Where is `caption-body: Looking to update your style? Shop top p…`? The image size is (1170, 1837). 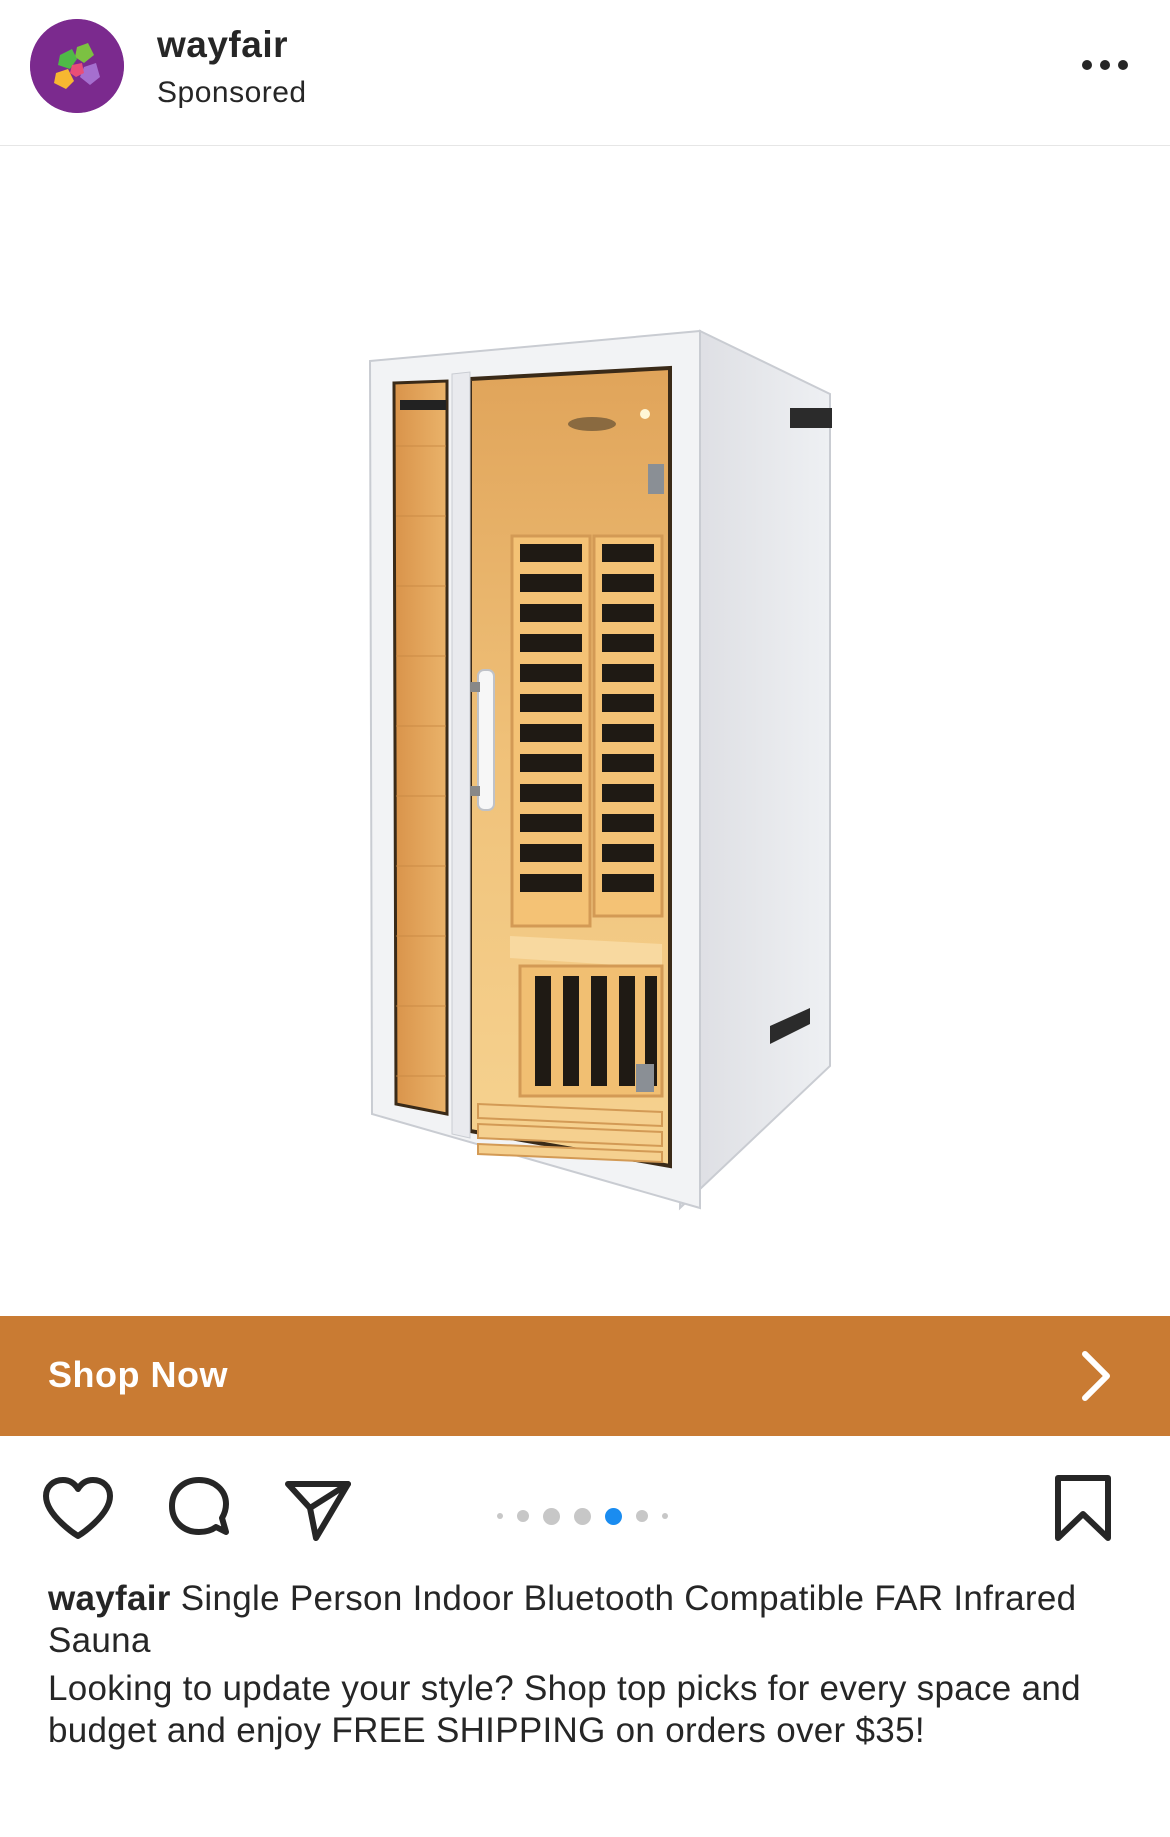 caption-body: Looking to update your style? Shop top p… is located at coordinates (564, 1709).